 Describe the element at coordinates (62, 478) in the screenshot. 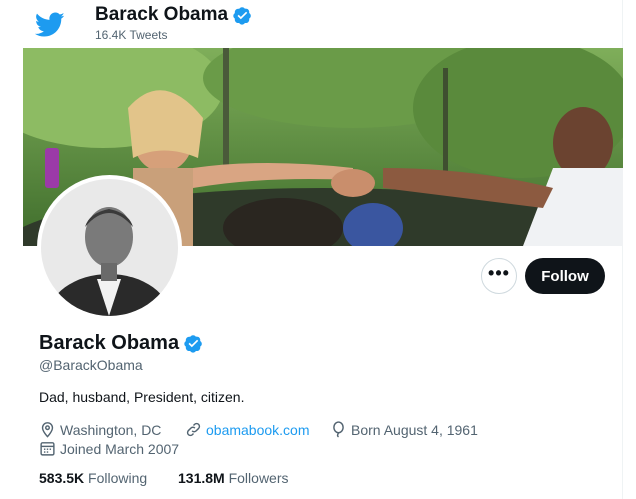

I see `following-count: 583.5K` at that location.